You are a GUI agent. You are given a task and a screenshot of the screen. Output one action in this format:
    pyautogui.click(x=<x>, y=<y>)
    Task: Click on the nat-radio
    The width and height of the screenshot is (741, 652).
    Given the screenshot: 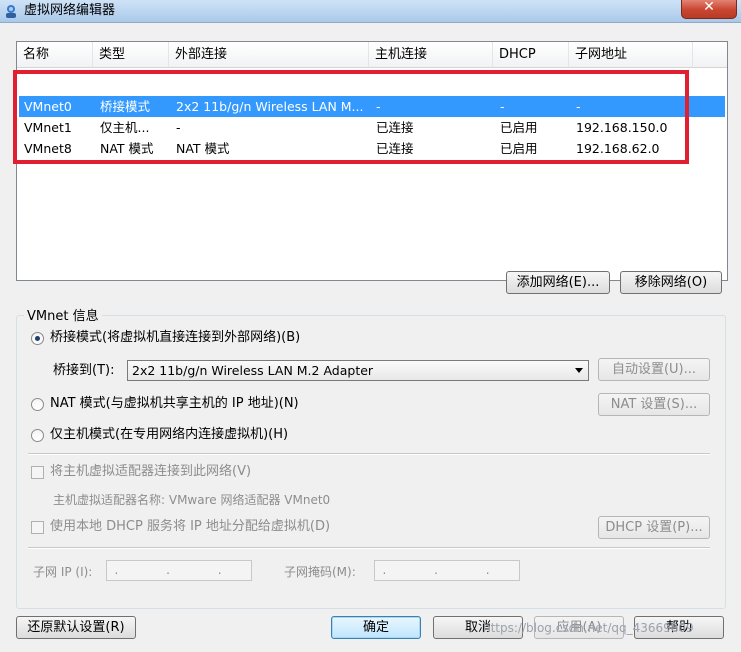 What is the action you would take?
    pyautogui.click(x=37, y=404)
    